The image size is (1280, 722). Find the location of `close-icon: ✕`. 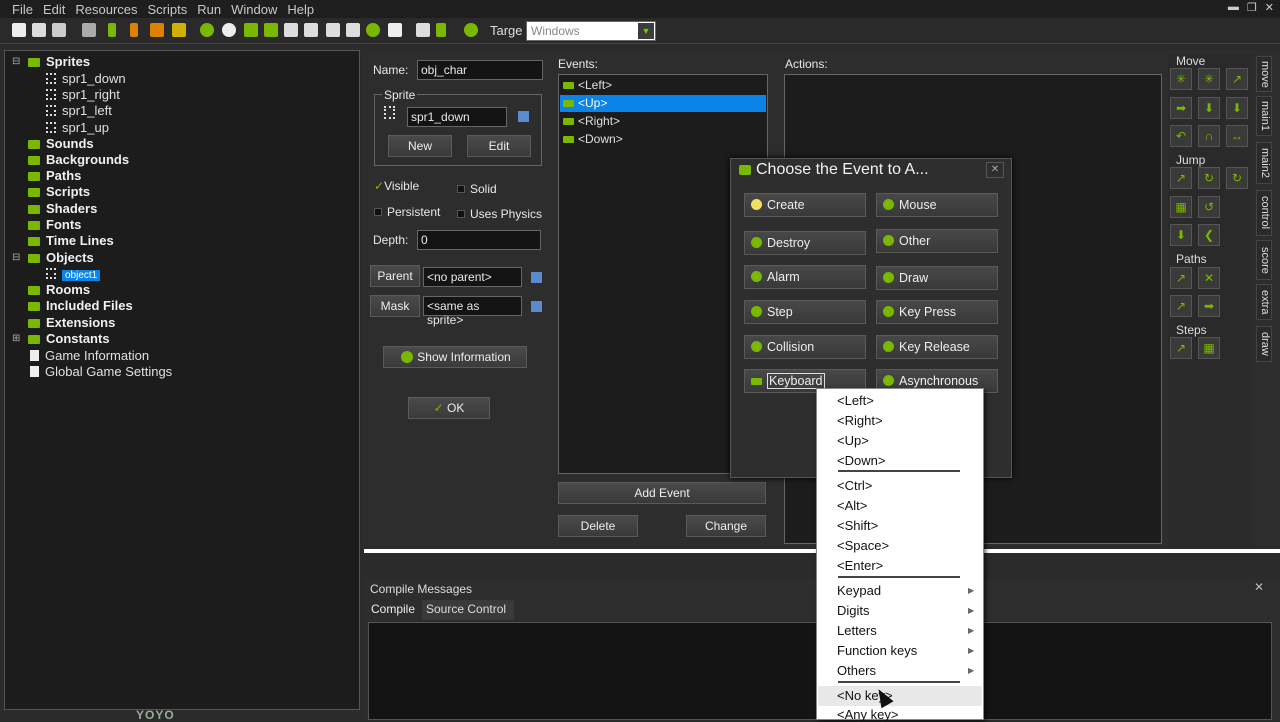

close-icon: ✕ is located at coordinates (1259, 587).